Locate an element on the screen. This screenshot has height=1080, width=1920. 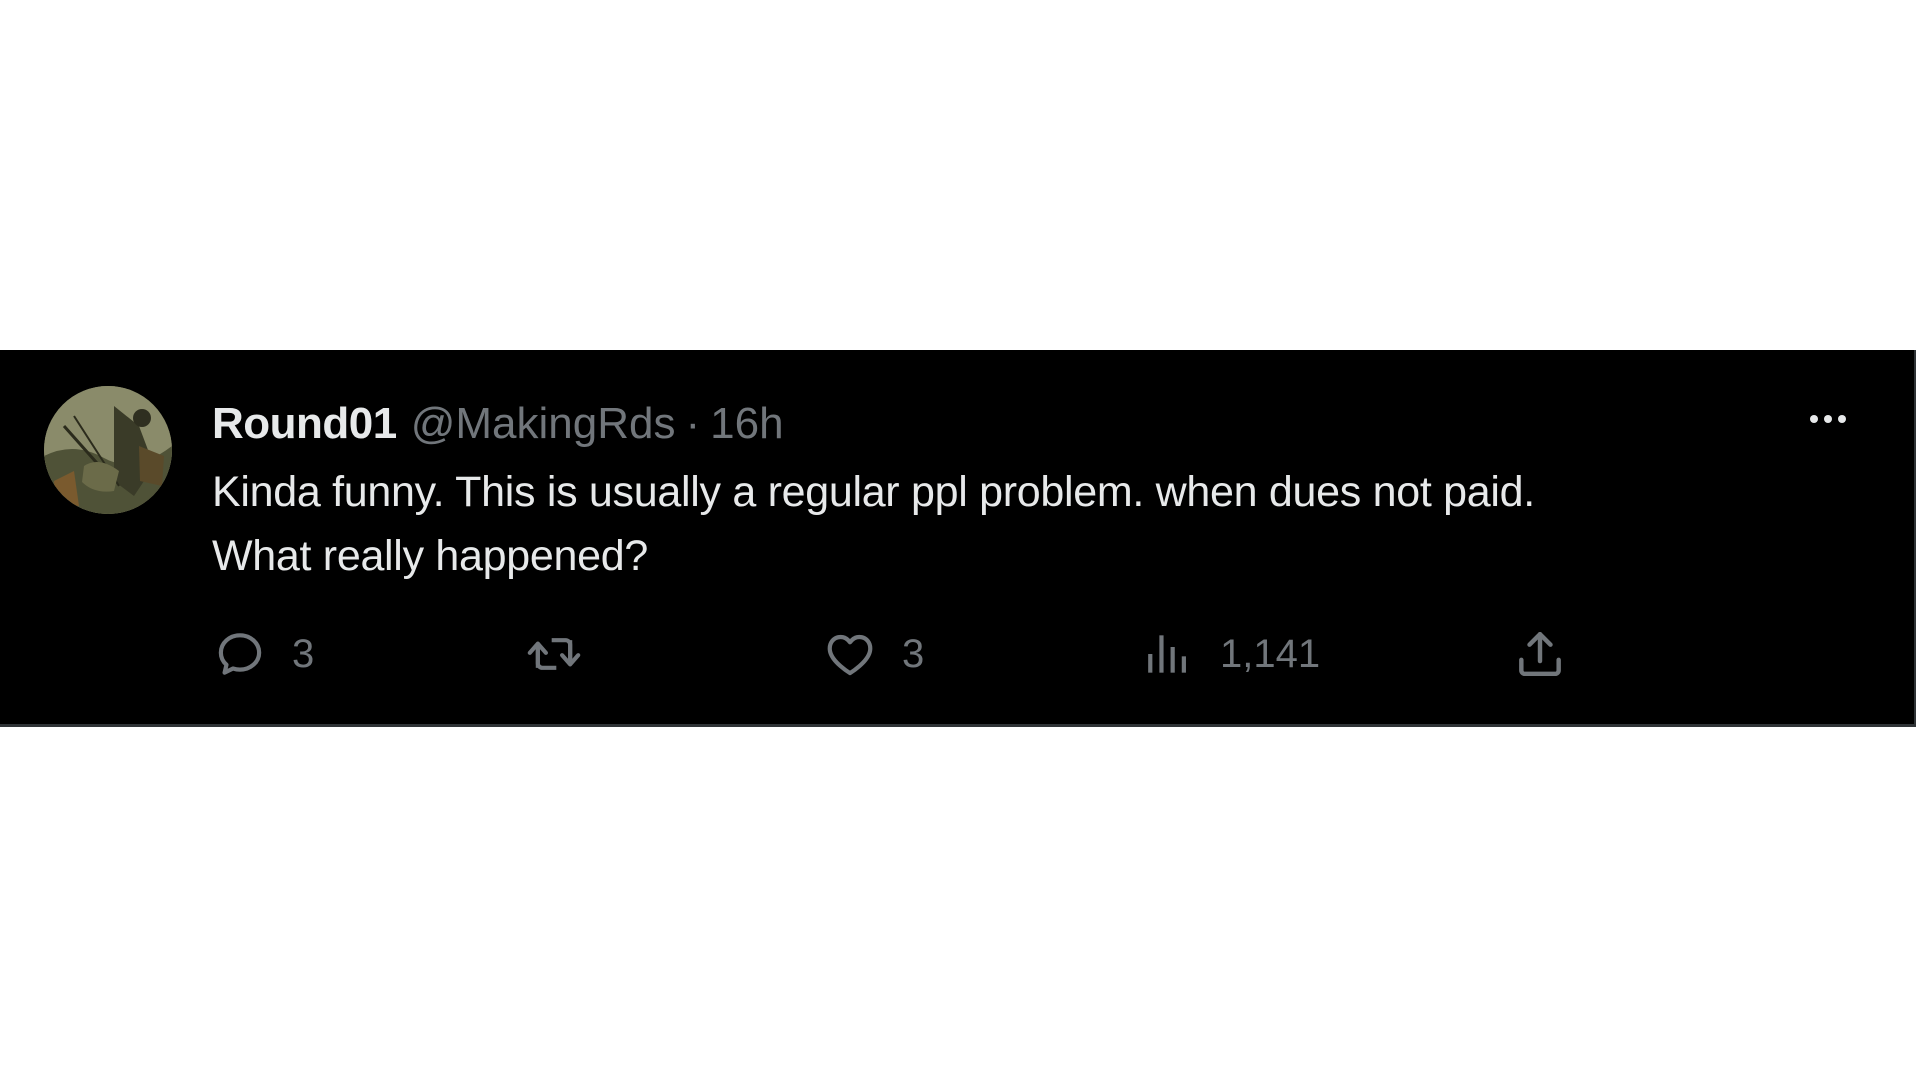
tweet-timestamp: 16h is located at coordinates (746, 424).